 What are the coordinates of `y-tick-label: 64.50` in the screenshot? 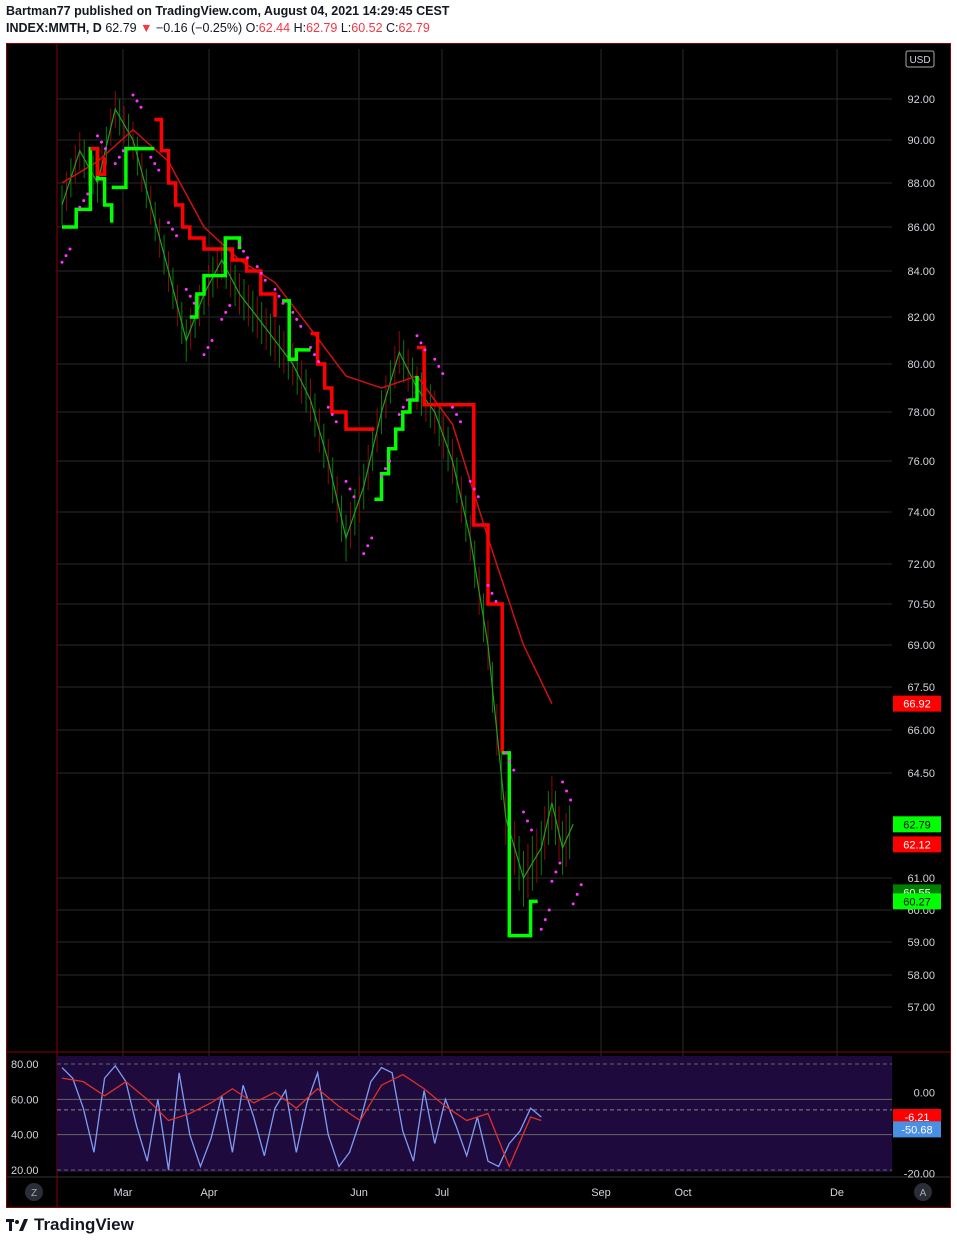 It's located at (921, 774).